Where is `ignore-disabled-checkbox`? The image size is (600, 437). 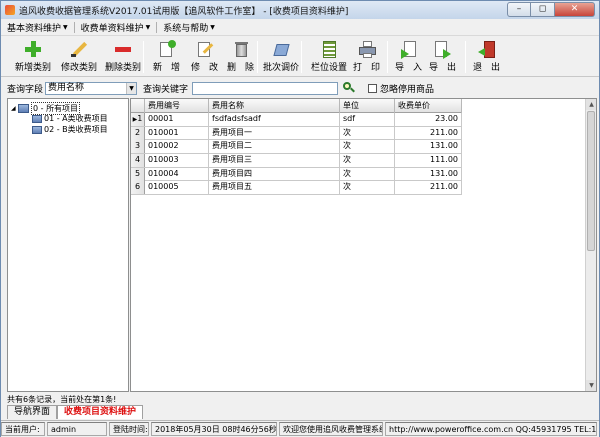 ignore-disabled-checkbox is located at coordinates (373, 88).